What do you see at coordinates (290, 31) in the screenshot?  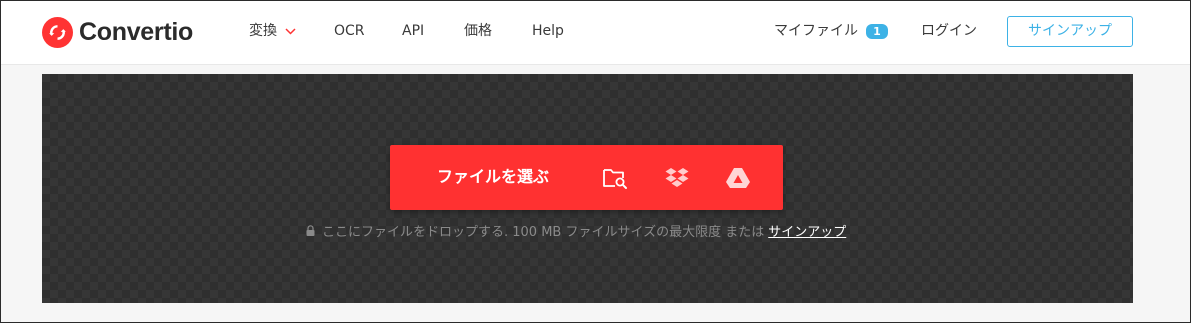 I see `chevron-down-icon` at bounding box center [290, 31].